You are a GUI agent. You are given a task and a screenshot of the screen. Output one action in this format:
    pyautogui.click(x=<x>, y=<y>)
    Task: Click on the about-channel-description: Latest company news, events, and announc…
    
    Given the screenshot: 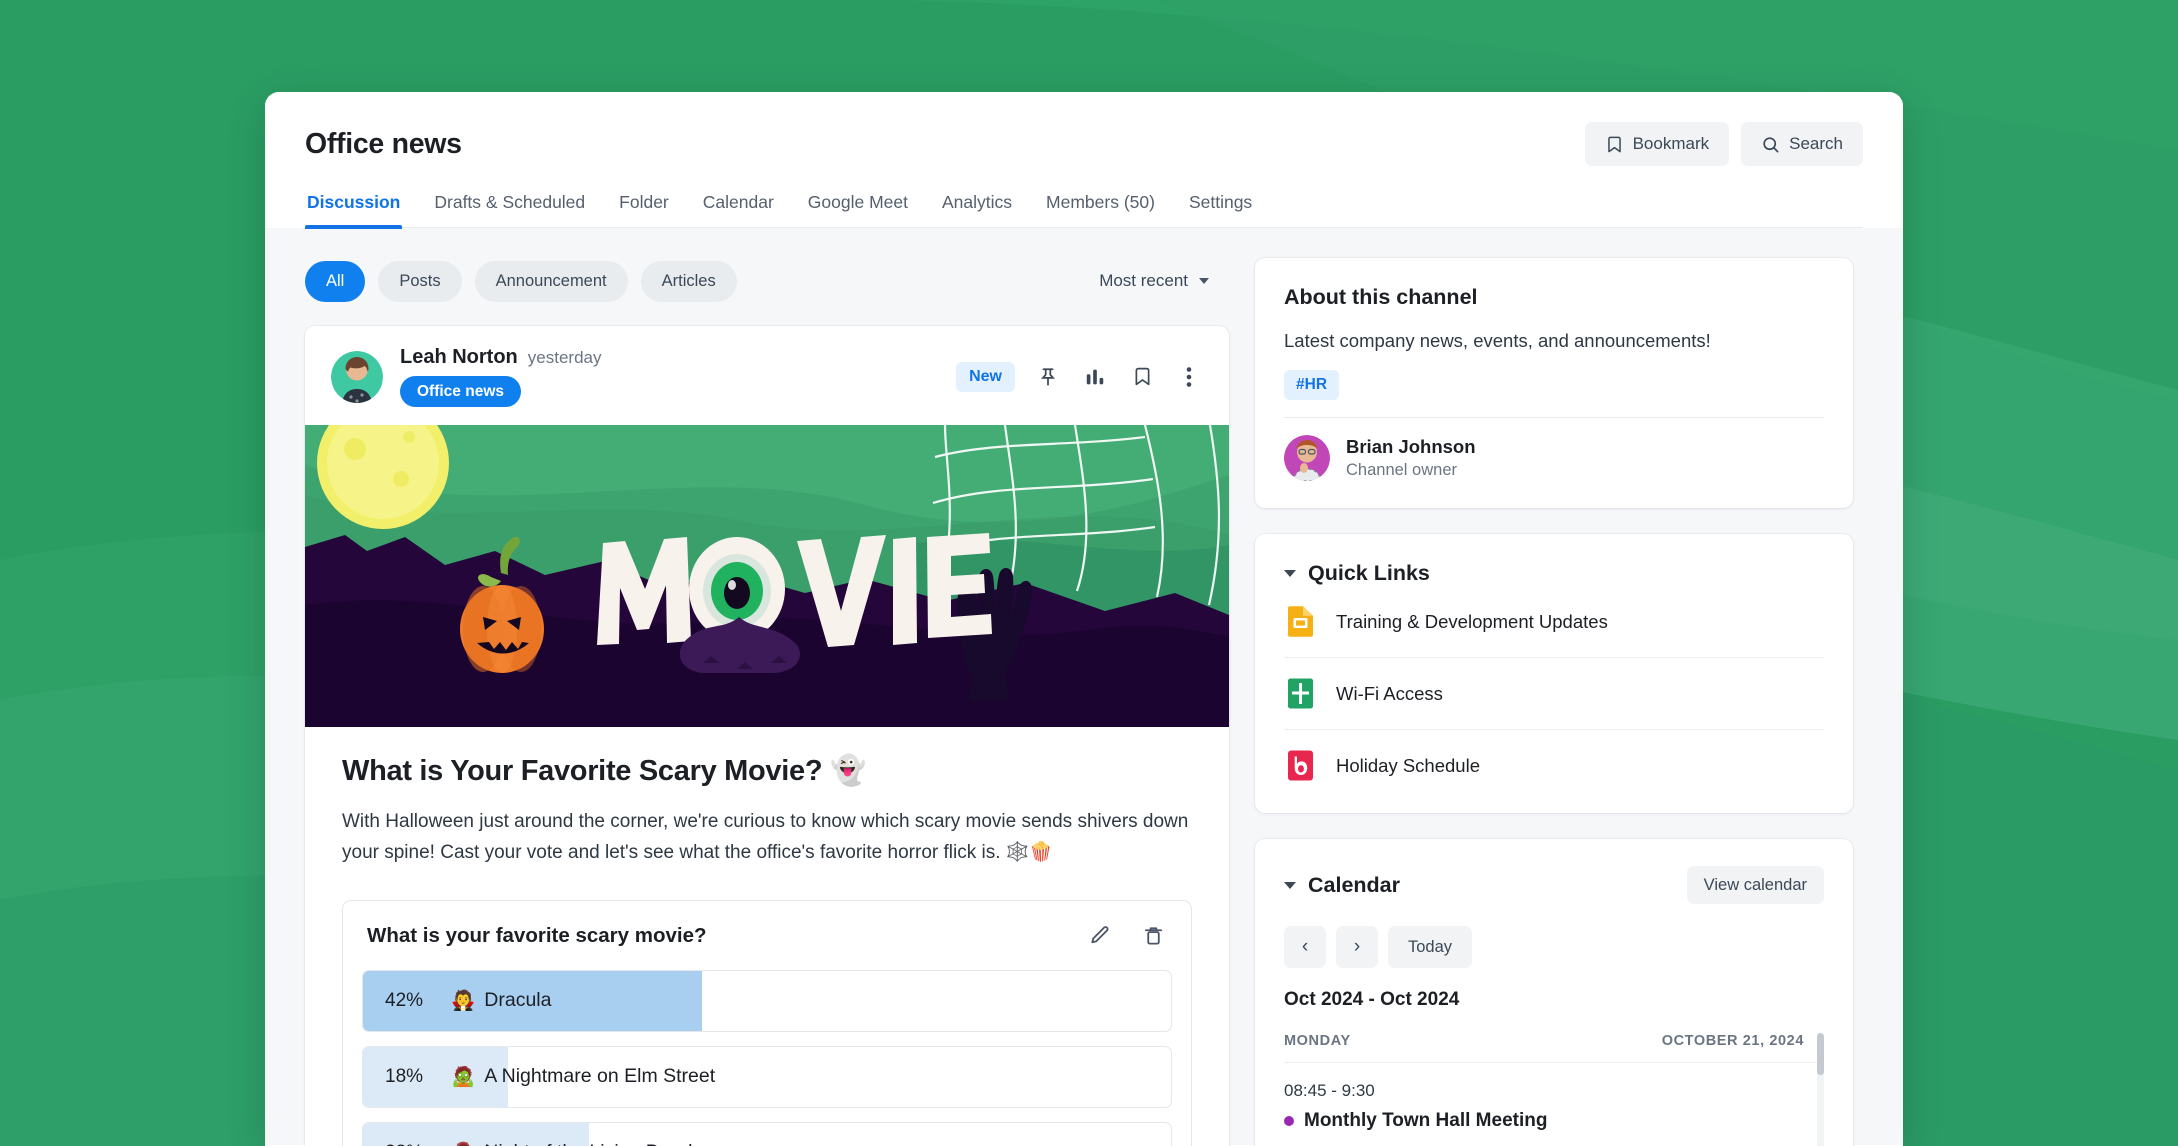 What is the action you would take?
    pyautogui.click(x=1497, y=340)
    